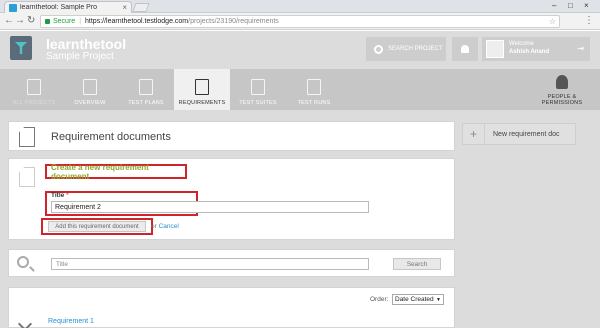 The height and width of the screenshot is (328, 600). I want to click on page-title: Requirement documents, so click(111, 137).